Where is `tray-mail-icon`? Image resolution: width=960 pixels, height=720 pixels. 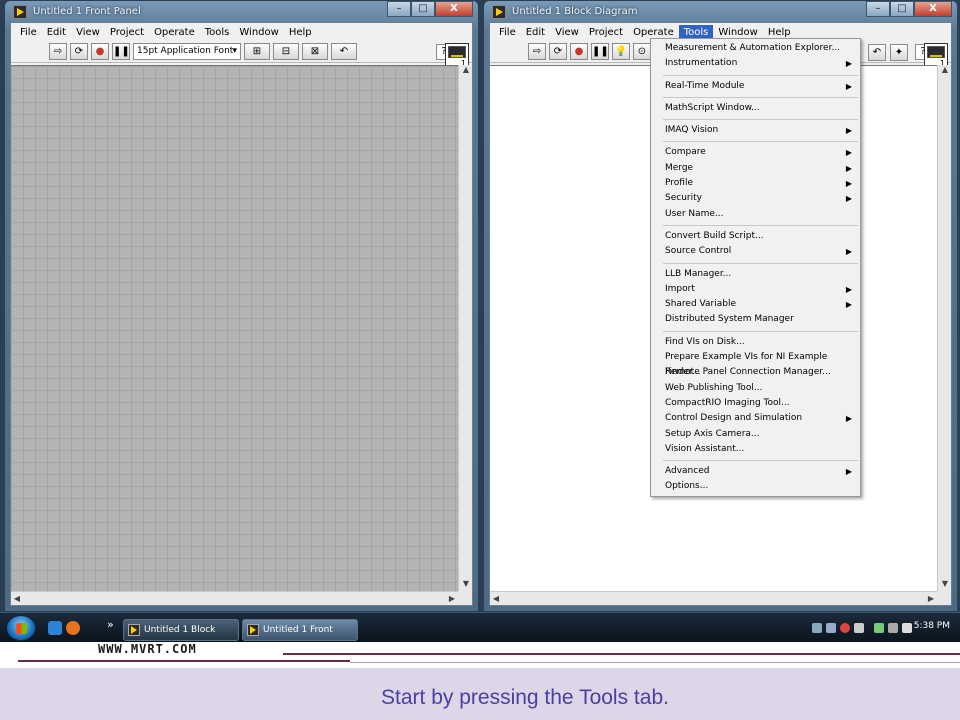
tray-mail-icon is located at coordinates (859, 628).